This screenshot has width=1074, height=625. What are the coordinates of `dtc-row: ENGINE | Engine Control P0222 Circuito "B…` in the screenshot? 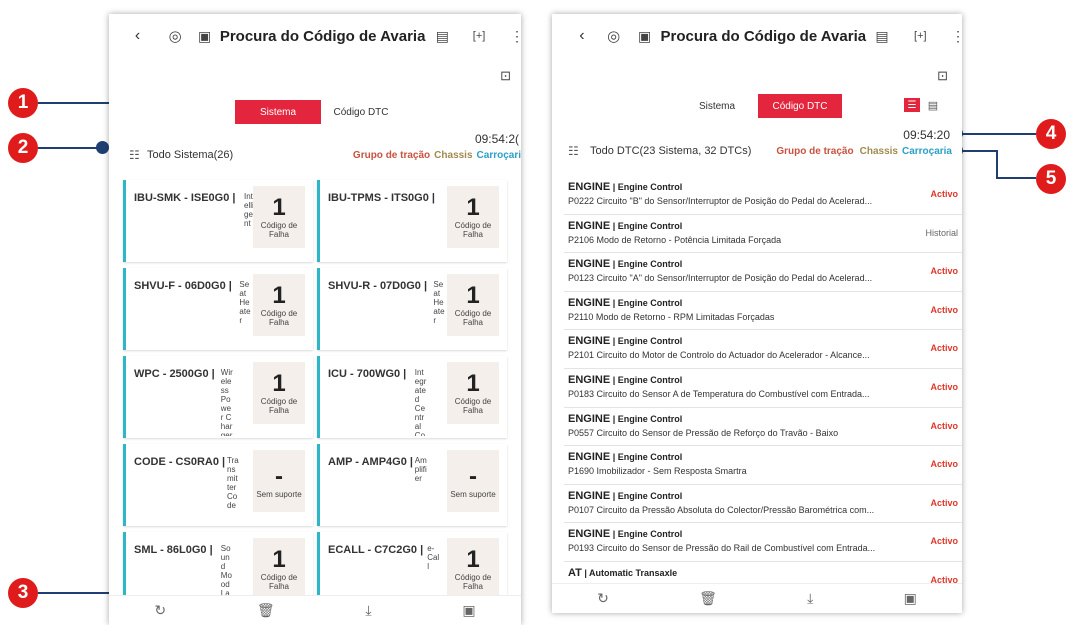 It's located at (763, 195).